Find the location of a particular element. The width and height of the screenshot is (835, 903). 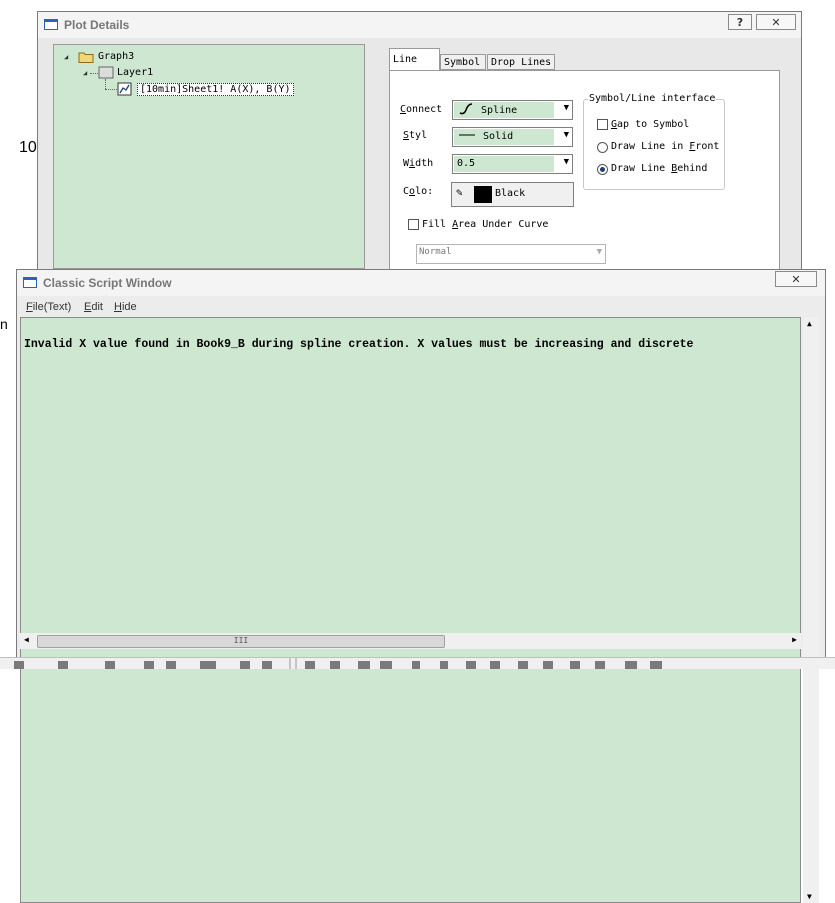

color-value: Black is located at coordinates (510, 193).